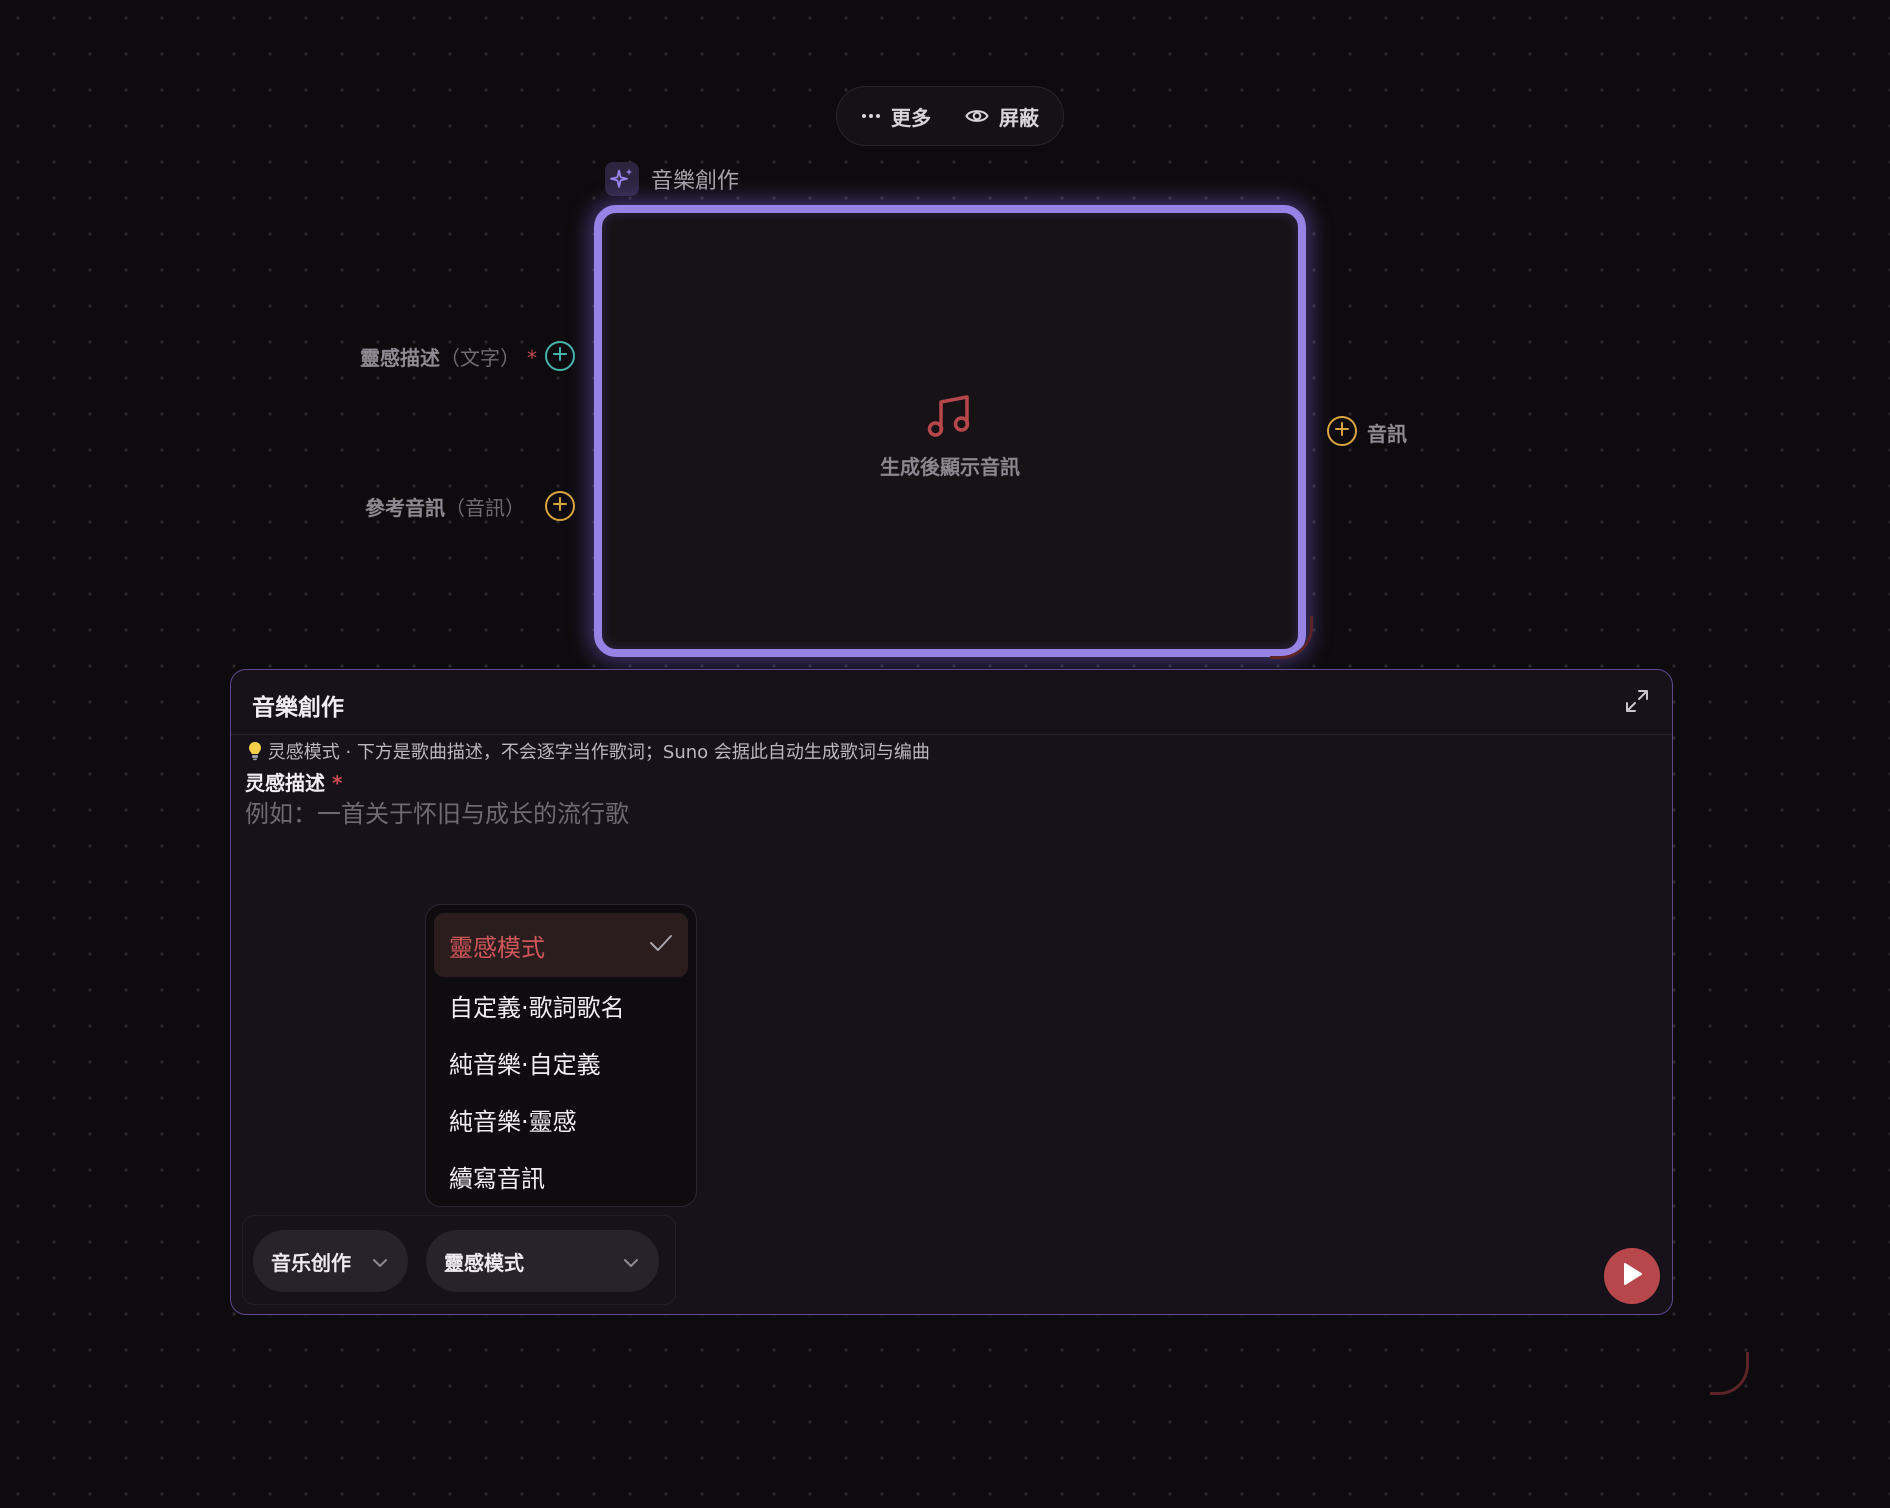 Image resolution: width=1890 pixels, height=1508 pixels. I want to click on more-label: 更多, so click(911, 117).